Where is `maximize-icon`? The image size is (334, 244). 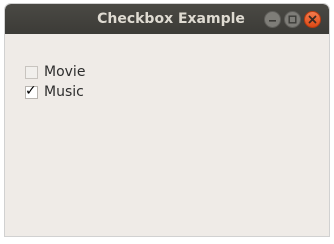
maximize-icon is located at coordinates (292, 19).